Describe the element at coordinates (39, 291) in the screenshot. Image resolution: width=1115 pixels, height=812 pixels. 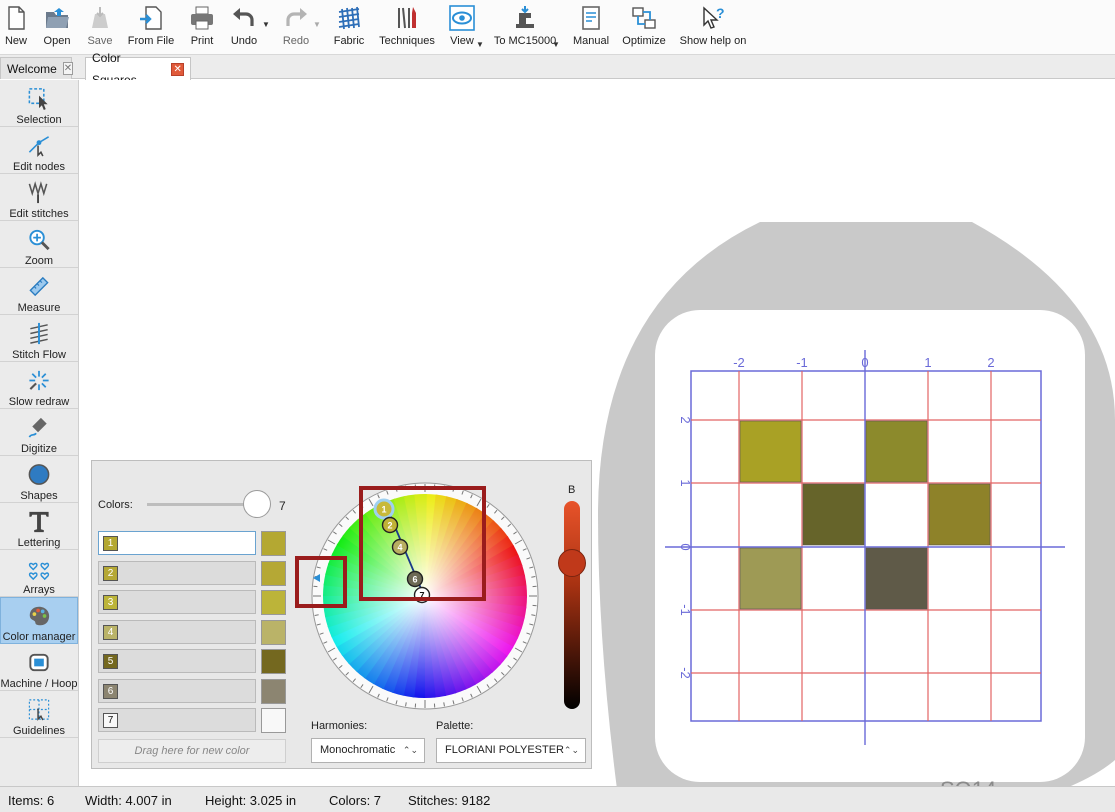
I see `tool-measure: Measure` at that location.